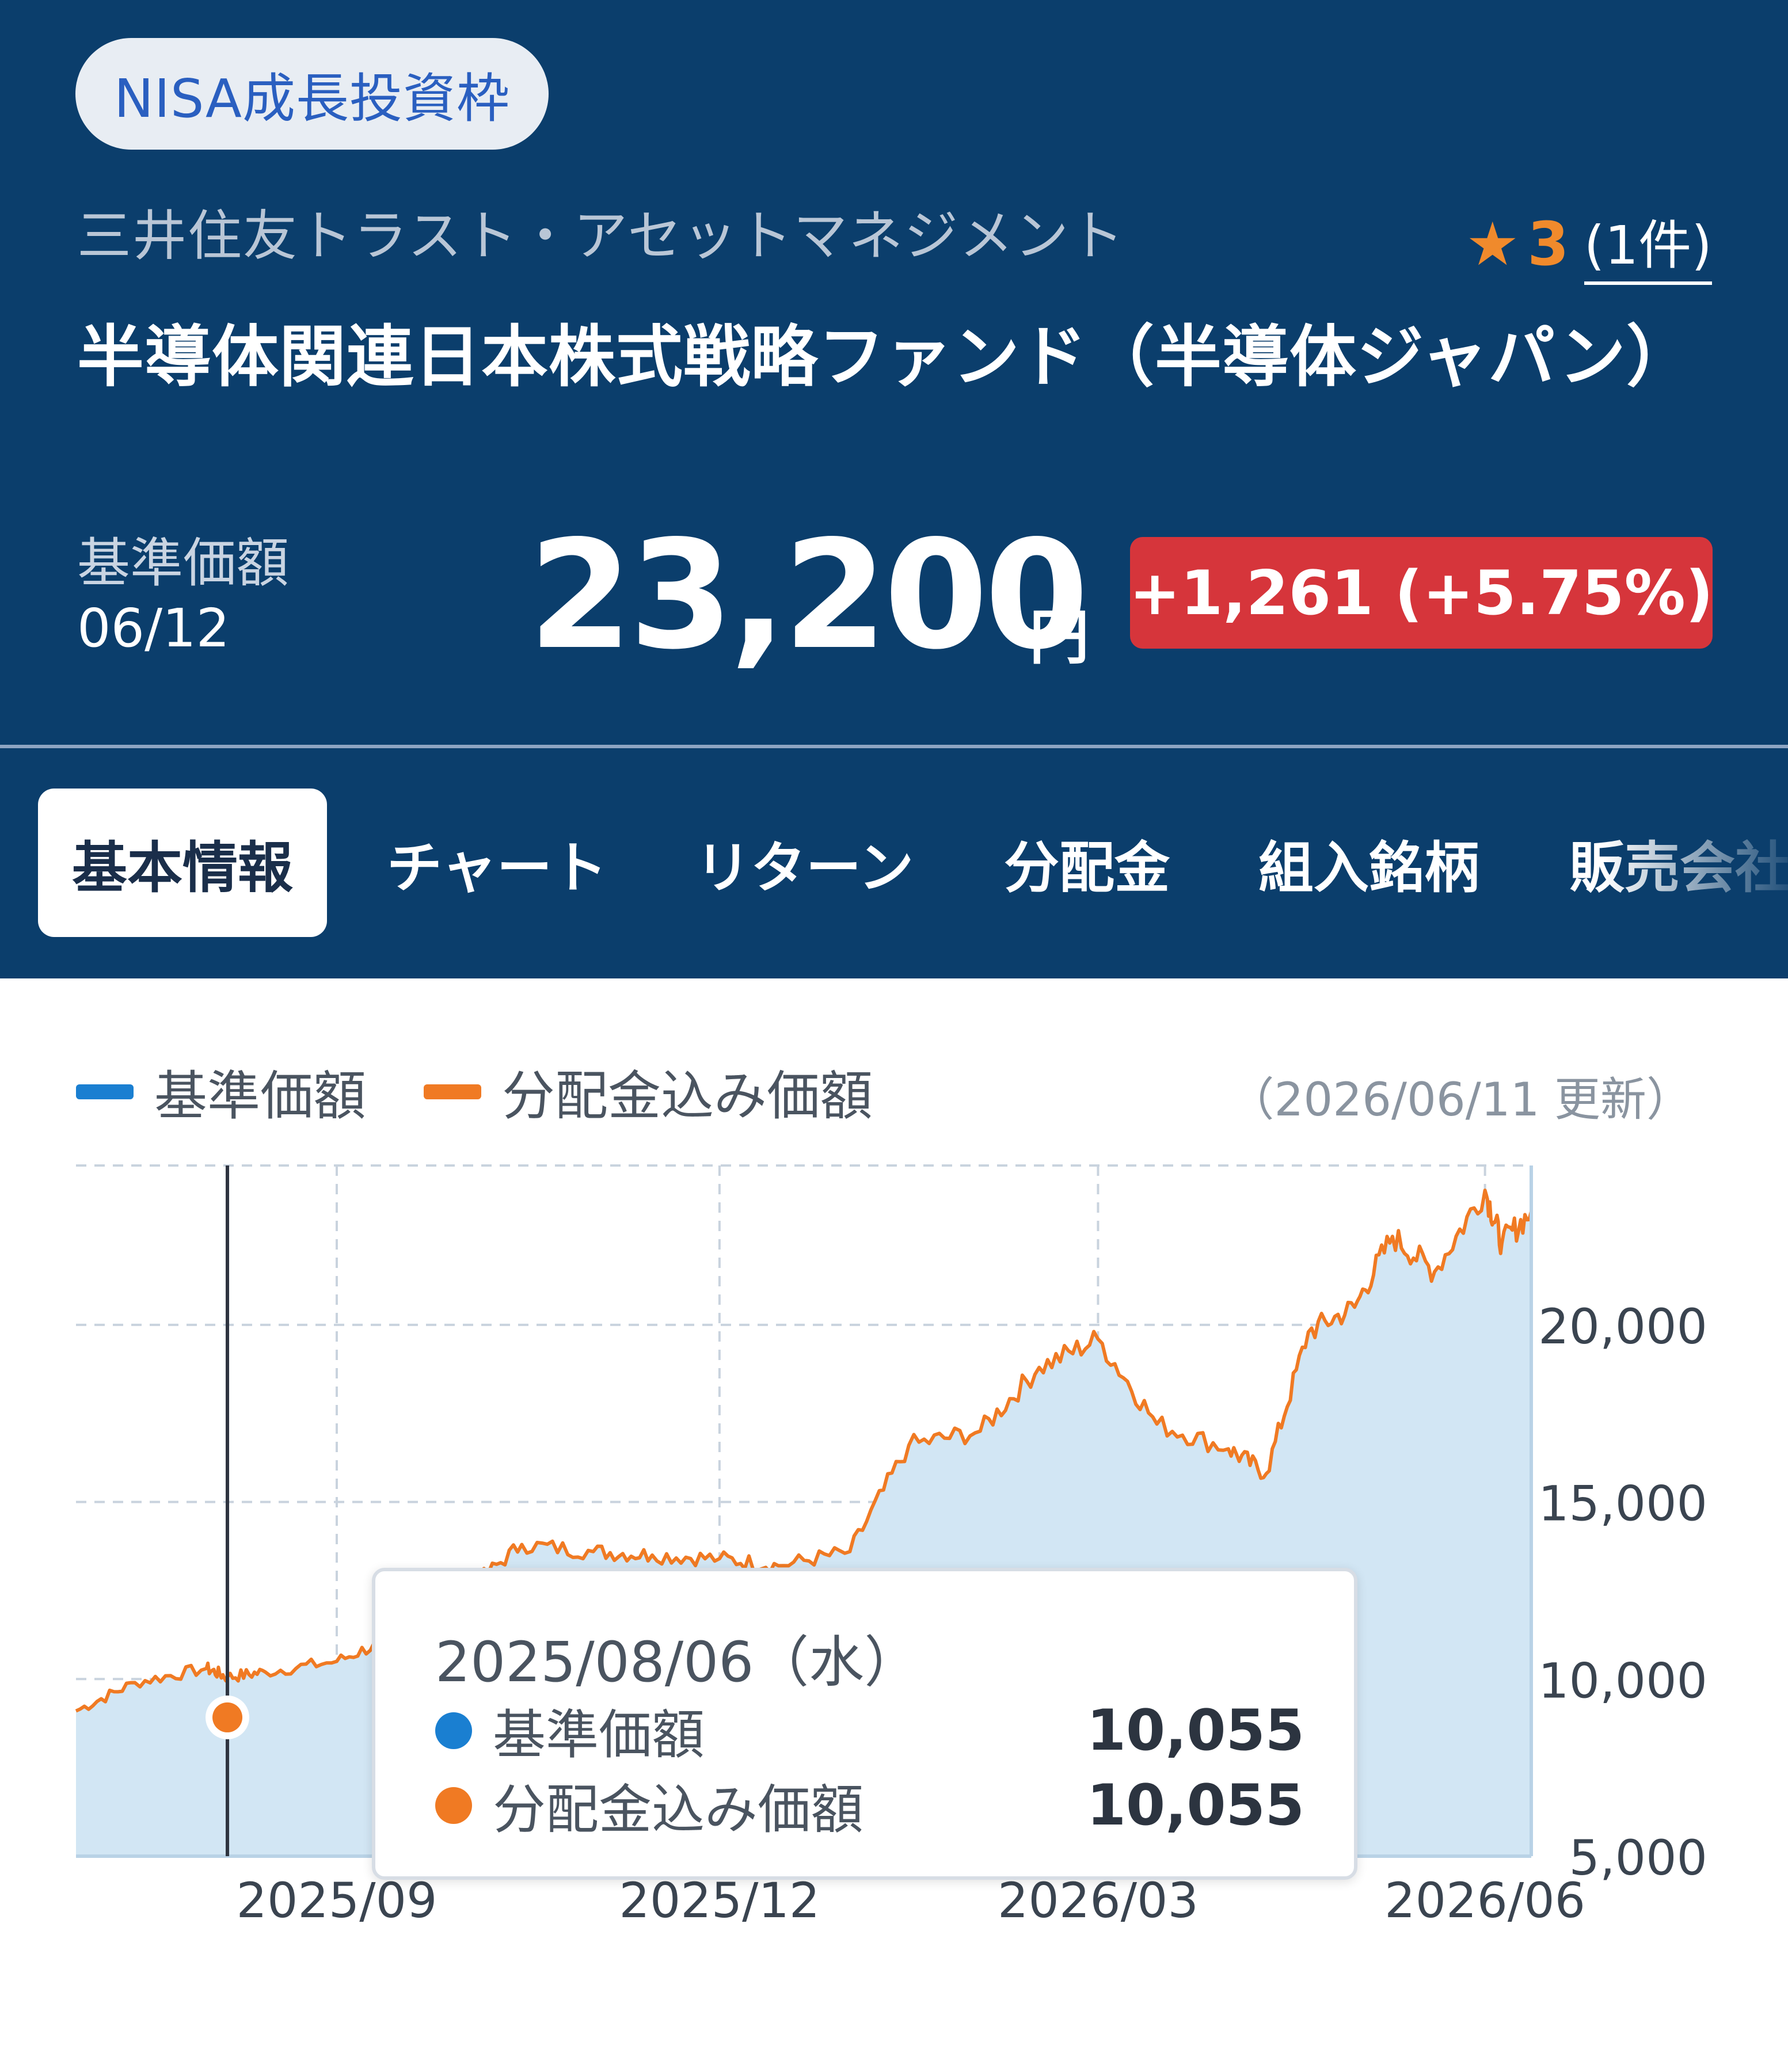 The height and width of the screenshot is (2072, 1788). Describe the element at coordinates (453, 1092) in the screenshot. I see `dist-legend-swatch` at that location.